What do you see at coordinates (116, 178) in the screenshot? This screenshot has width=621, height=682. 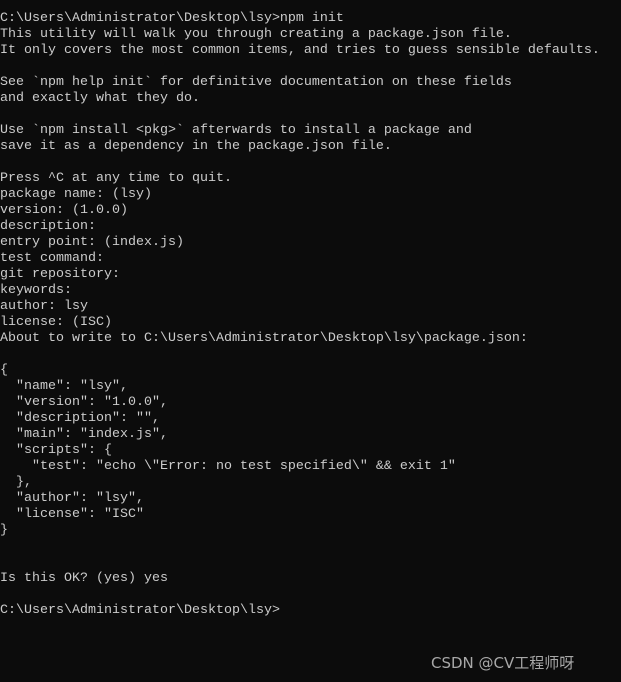 I see `terminal-line: Press ^C at any time to quit.` at bounding box center [116, 178].